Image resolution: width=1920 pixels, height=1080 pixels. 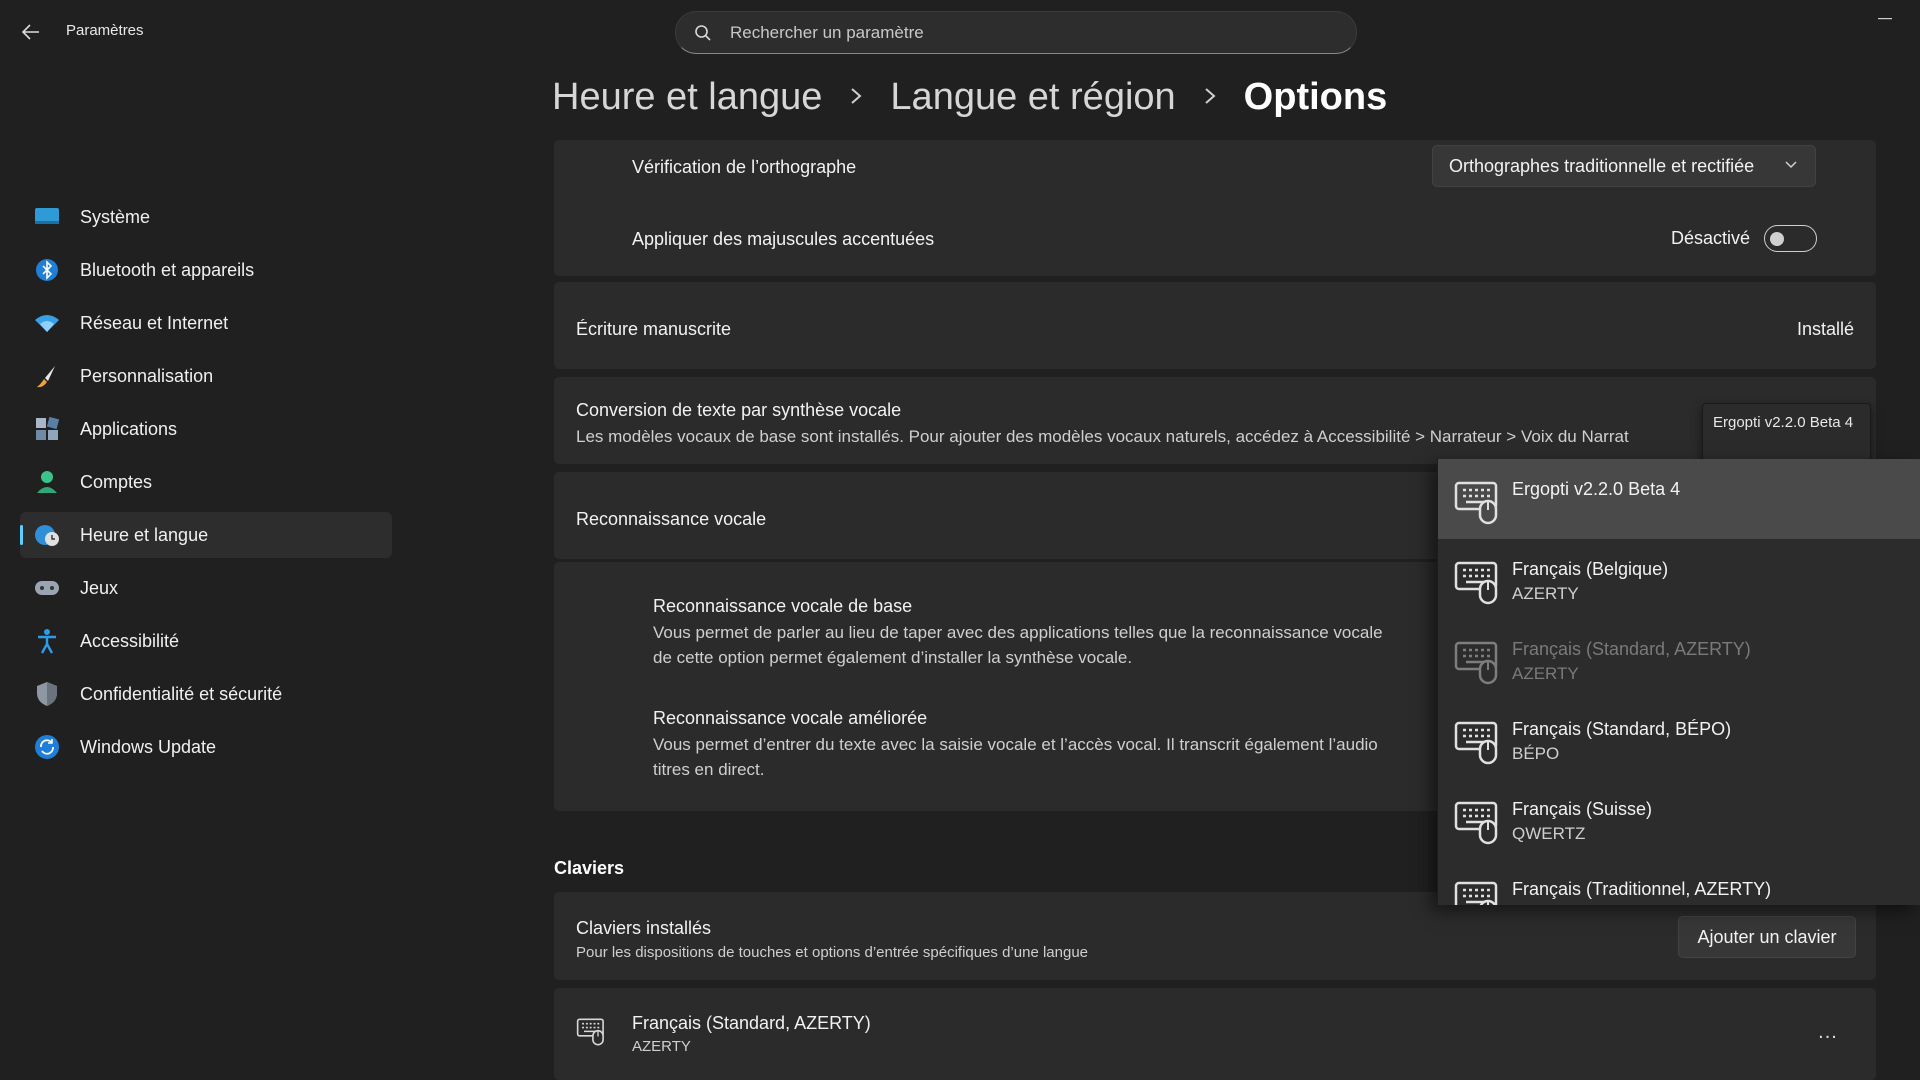 I want to click on toggle-state-label: Désactivé, so click(x=1711, y=238).